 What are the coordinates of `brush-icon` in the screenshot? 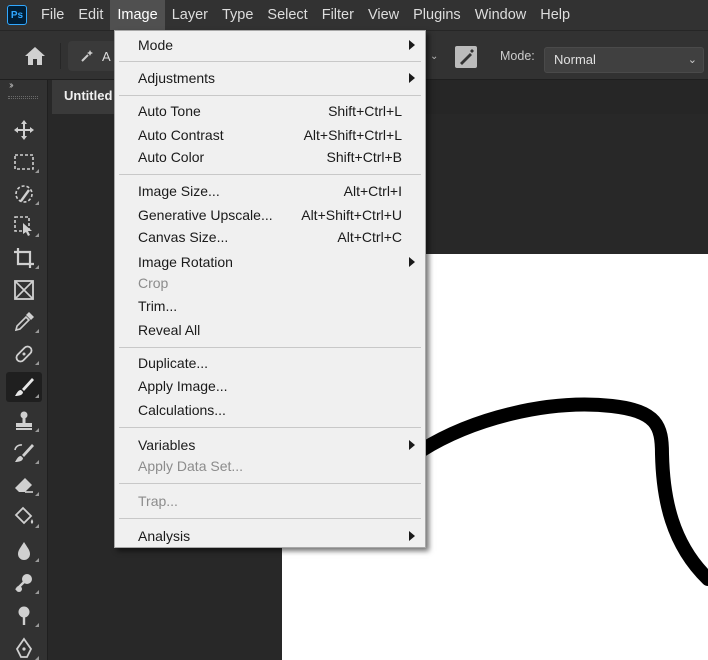 It's located at (24, 387).